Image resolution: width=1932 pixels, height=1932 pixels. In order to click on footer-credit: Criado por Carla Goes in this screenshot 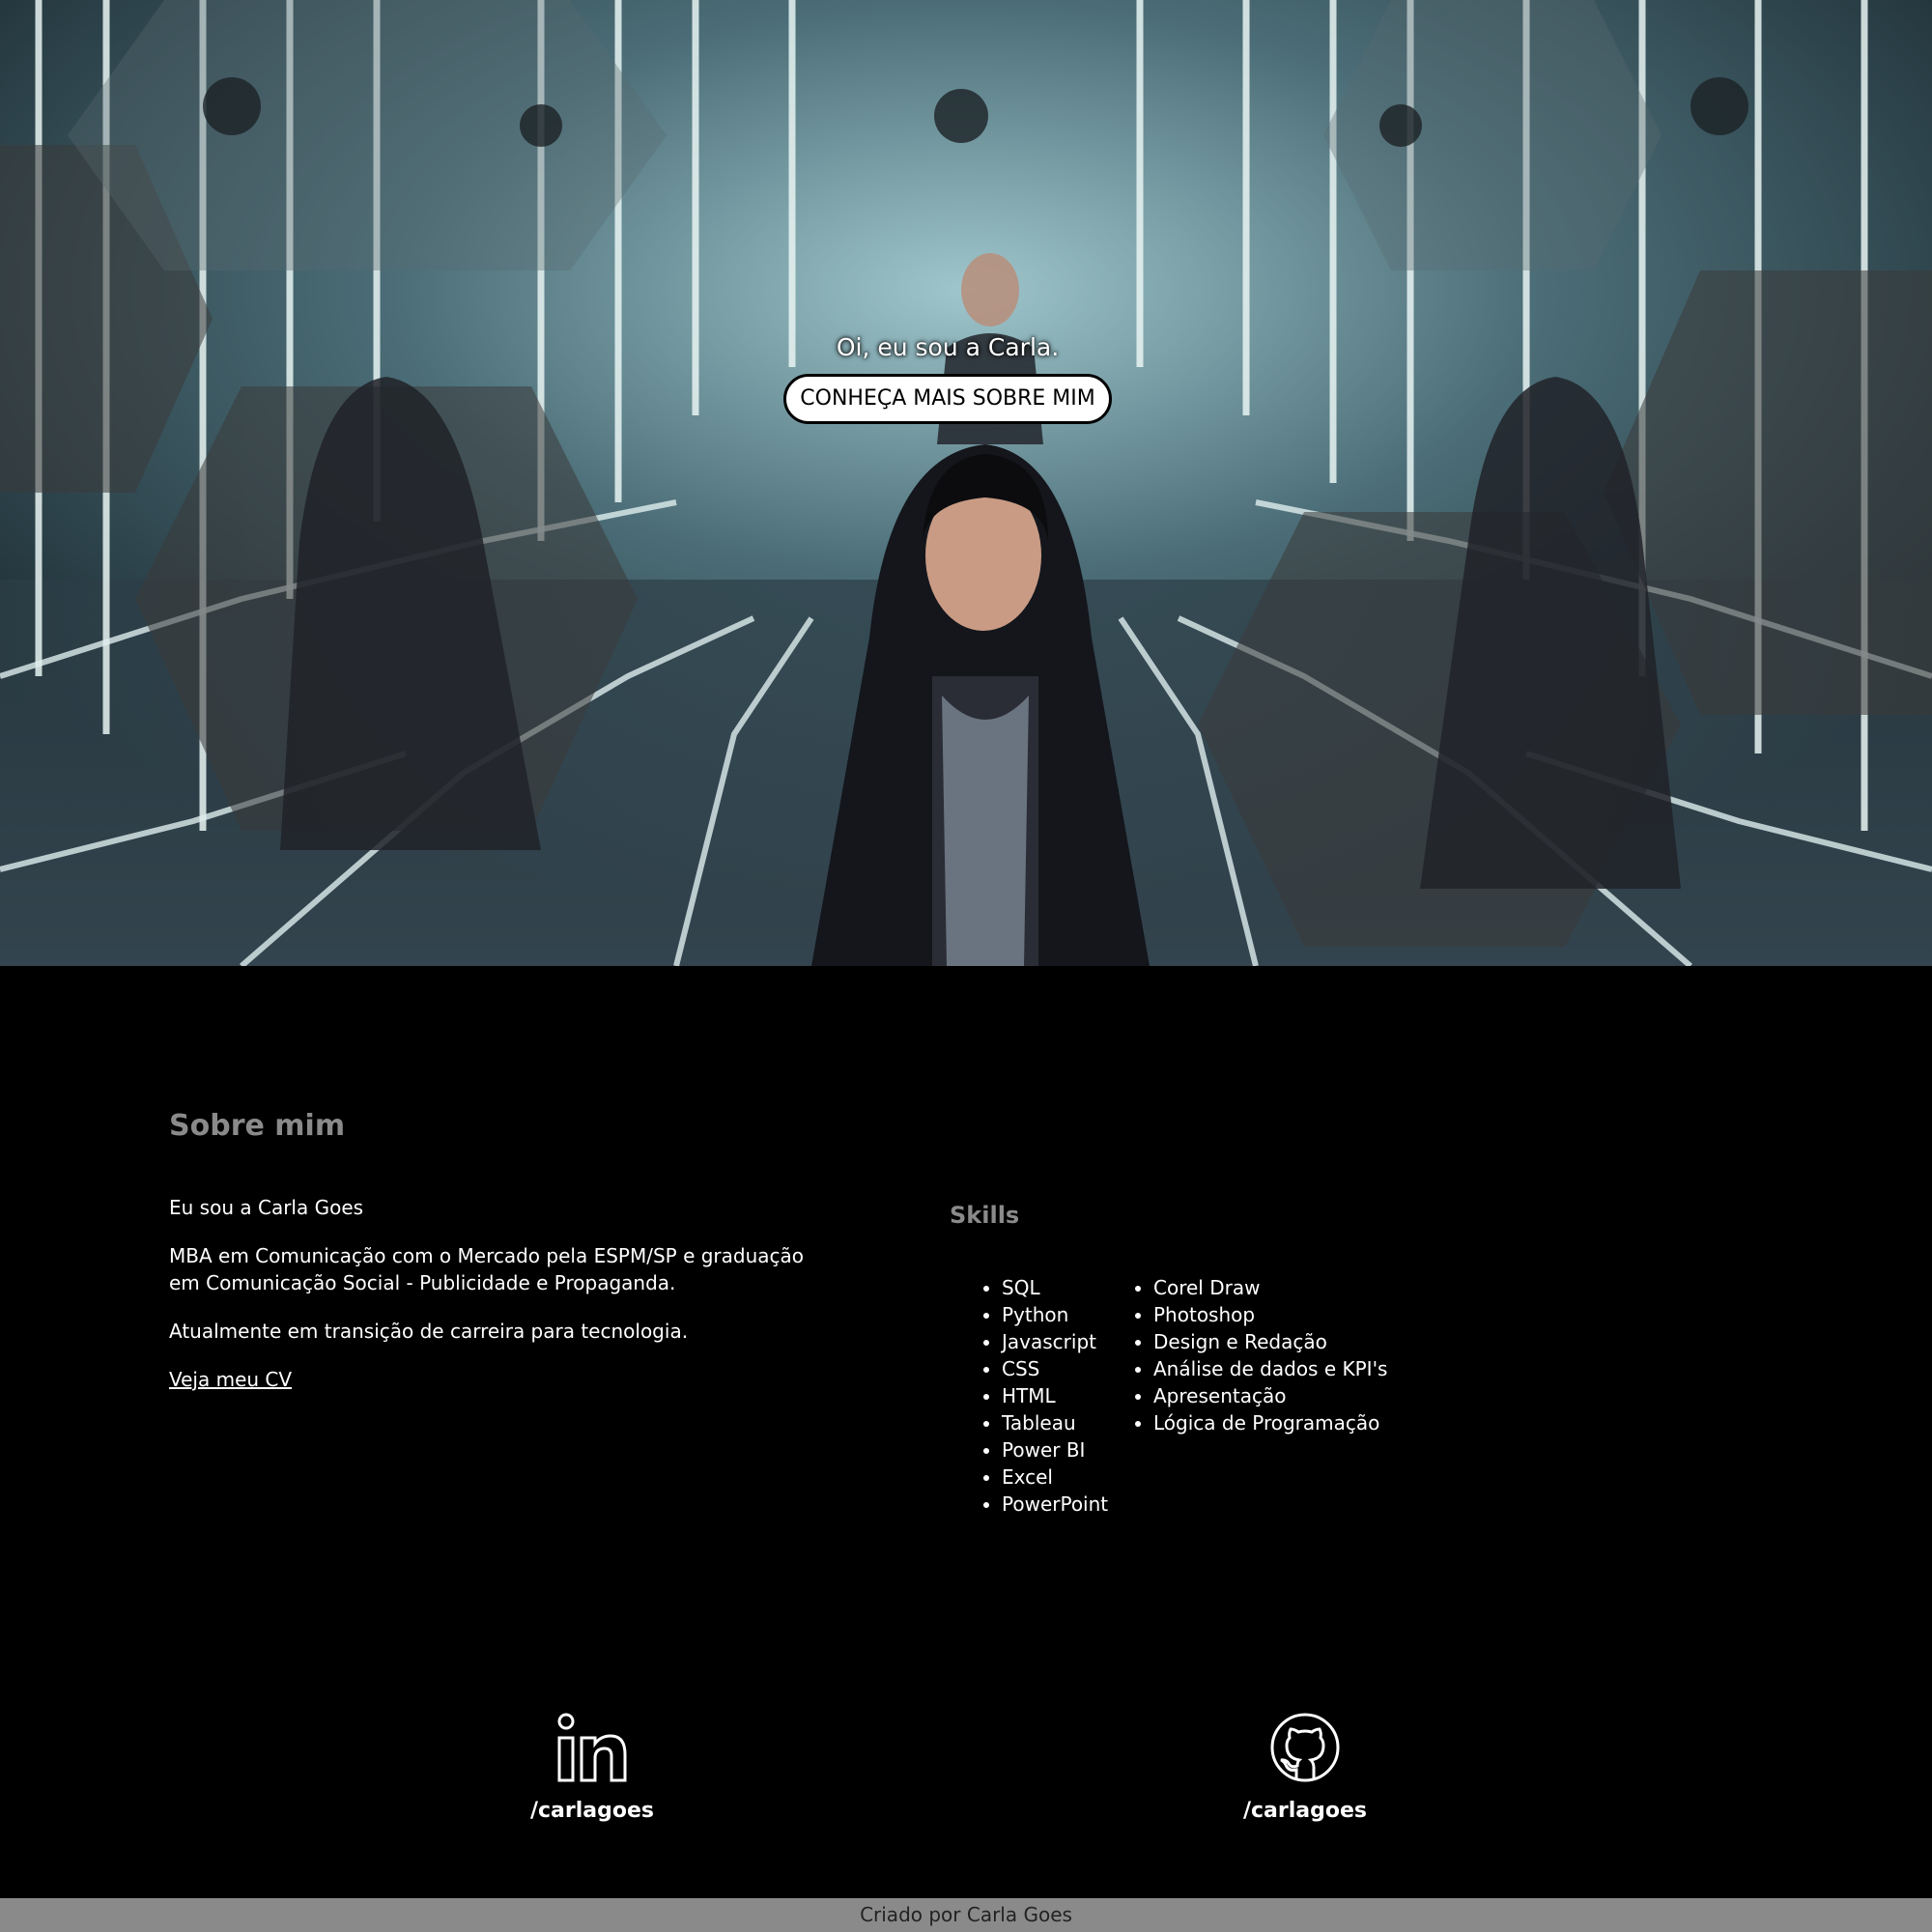, I will do `click(966, 1914)`.